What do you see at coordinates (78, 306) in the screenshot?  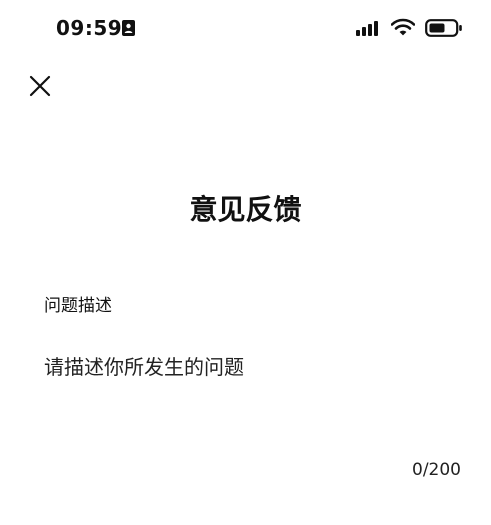 I see `problem-description-label: 问题描述` at bounding box center [78, 306].